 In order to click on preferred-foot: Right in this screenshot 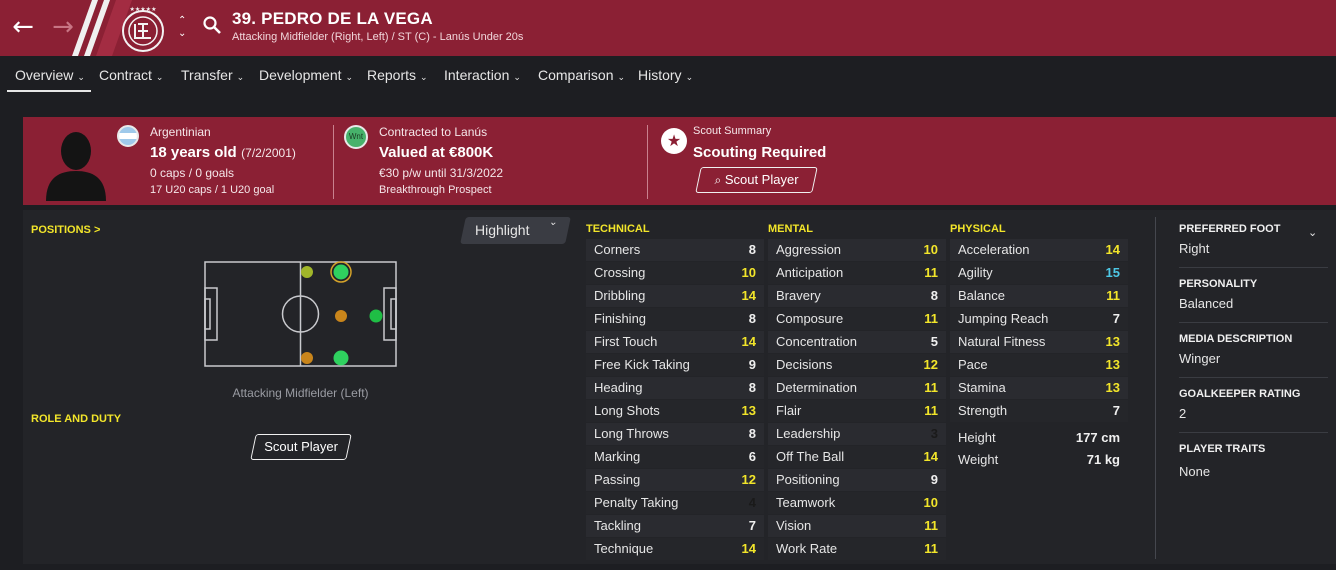, I will do `click(1194, 248)`.